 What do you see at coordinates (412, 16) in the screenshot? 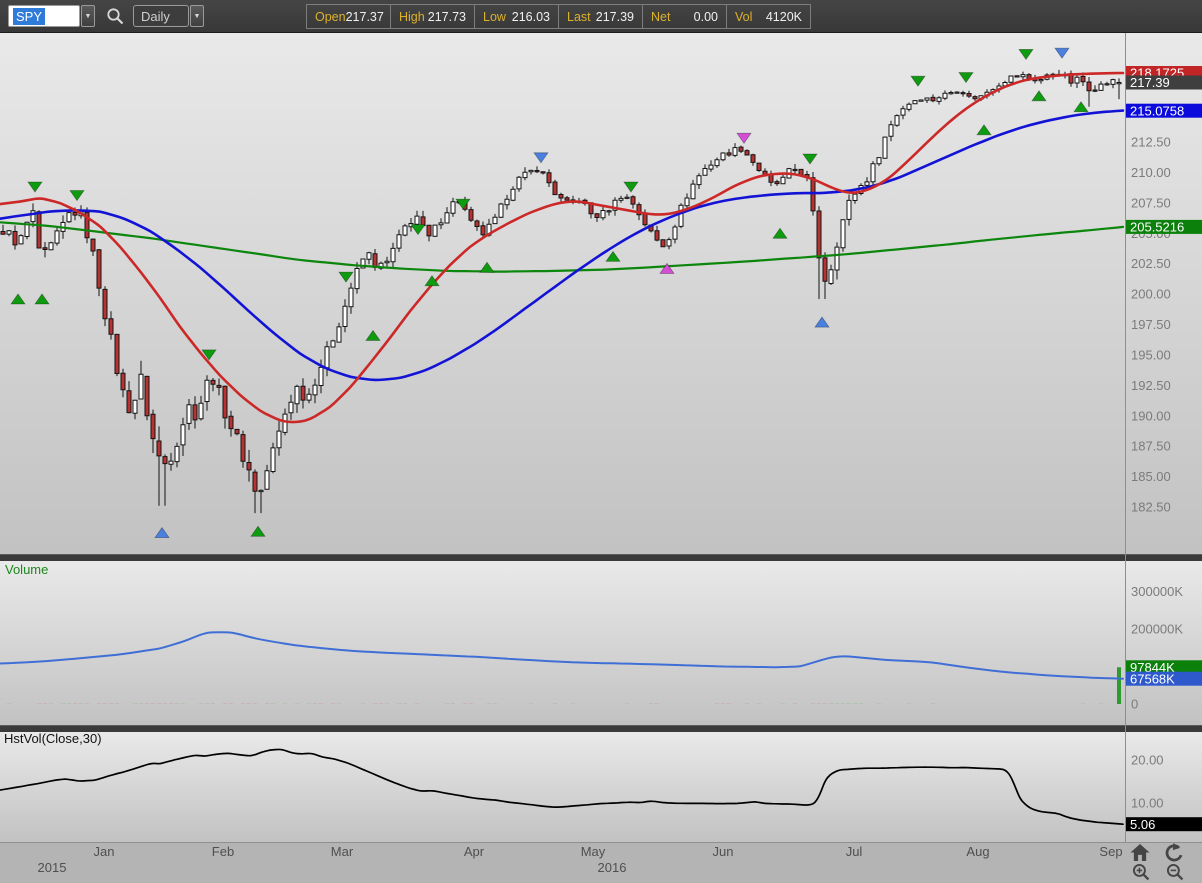
I see `quote-high-label: High` at bounding box center [412, 16].